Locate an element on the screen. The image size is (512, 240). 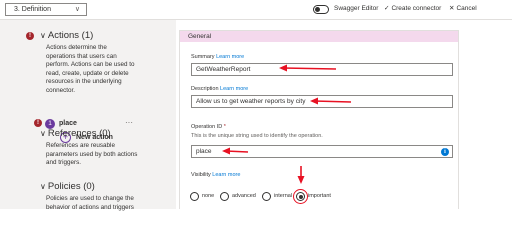
description-input: Allow us to get weather reports by city is located at coordinates (322, 101).